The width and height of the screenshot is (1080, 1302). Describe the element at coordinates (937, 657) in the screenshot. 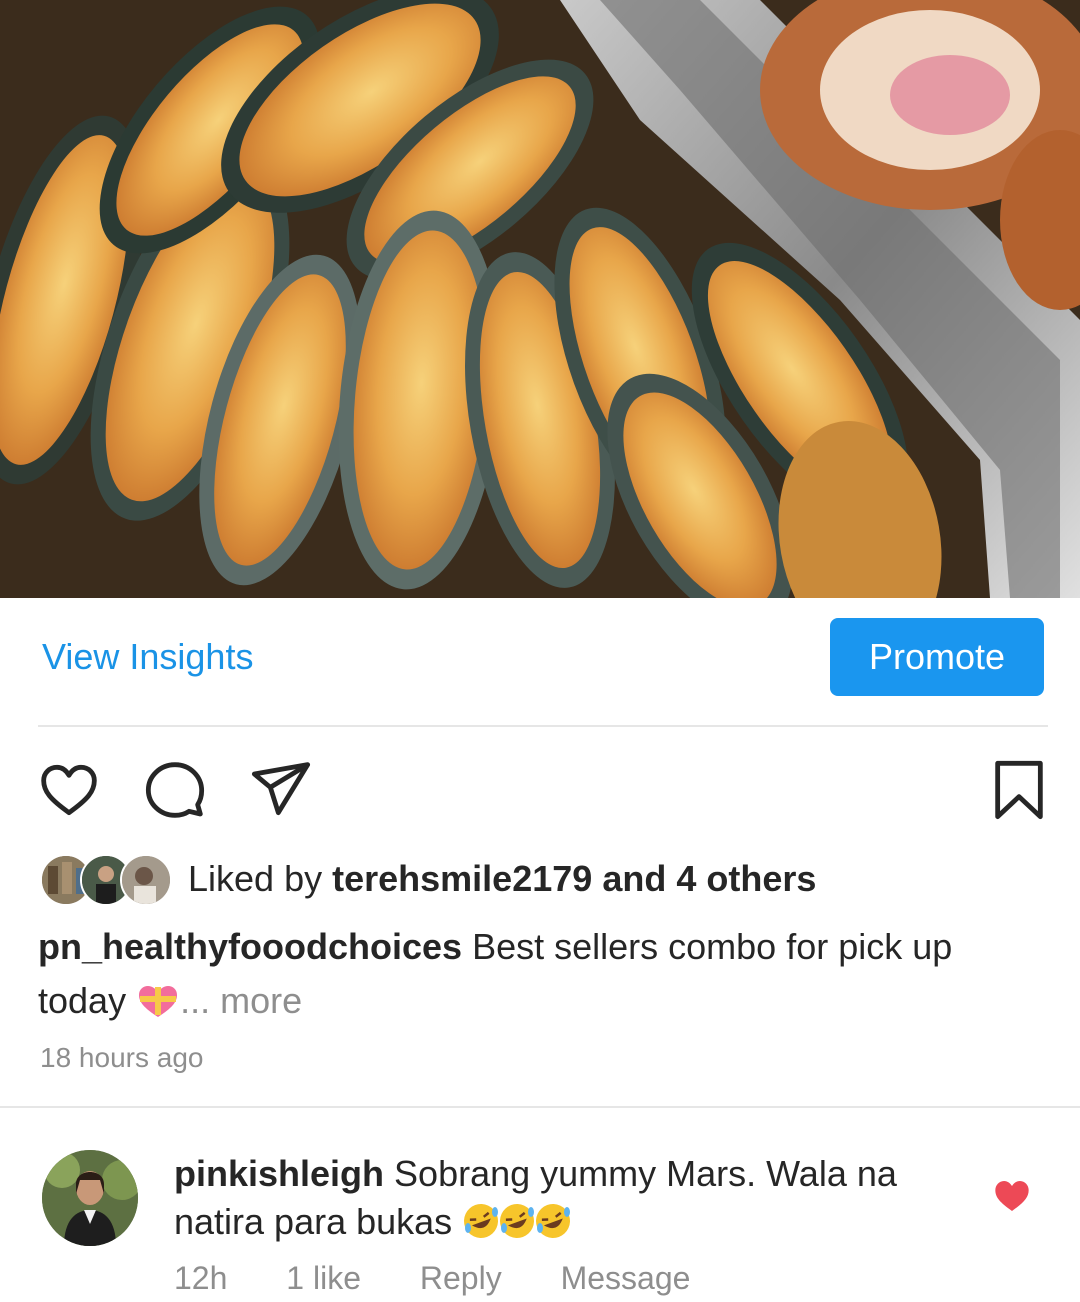

I see `promote-button: Promote` at that location.